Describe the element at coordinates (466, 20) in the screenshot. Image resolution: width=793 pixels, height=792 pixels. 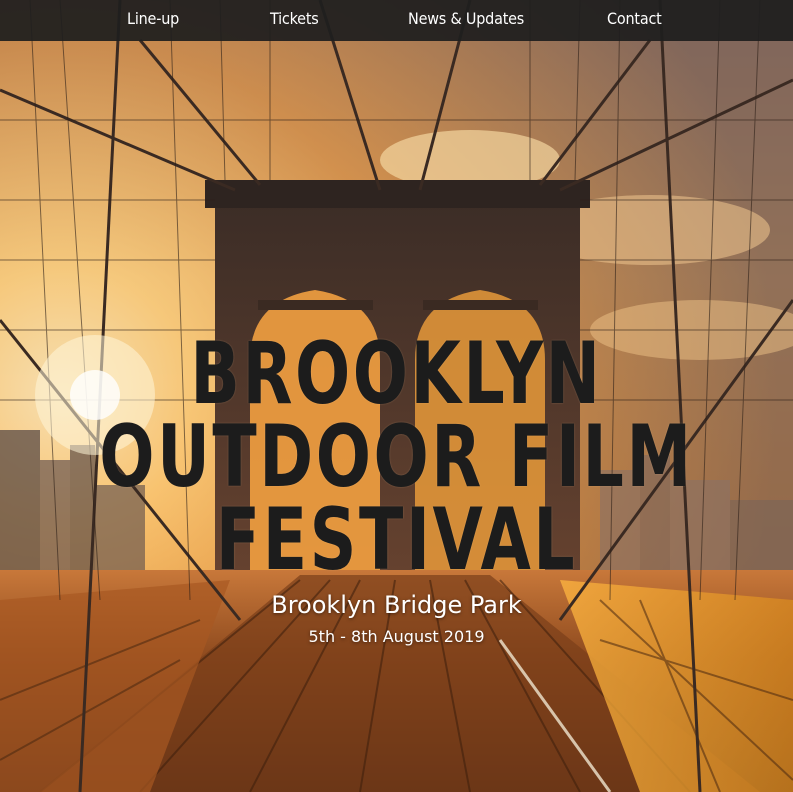
I see `nav-item-news-updates: News & Updates` at that location.